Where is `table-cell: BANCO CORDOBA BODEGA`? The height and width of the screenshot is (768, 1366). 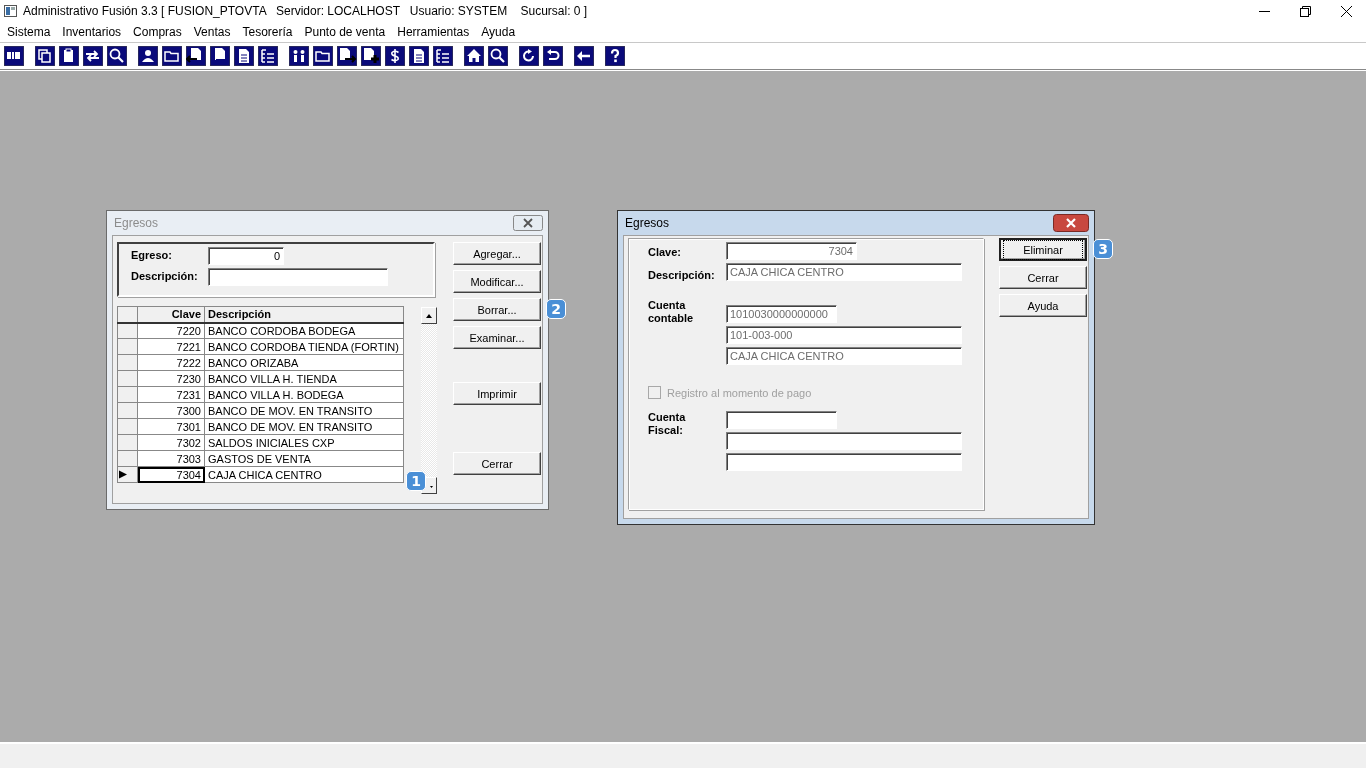 table-cell: BANCO CORDOBA BODEGA is located at coordinates (304, 330).